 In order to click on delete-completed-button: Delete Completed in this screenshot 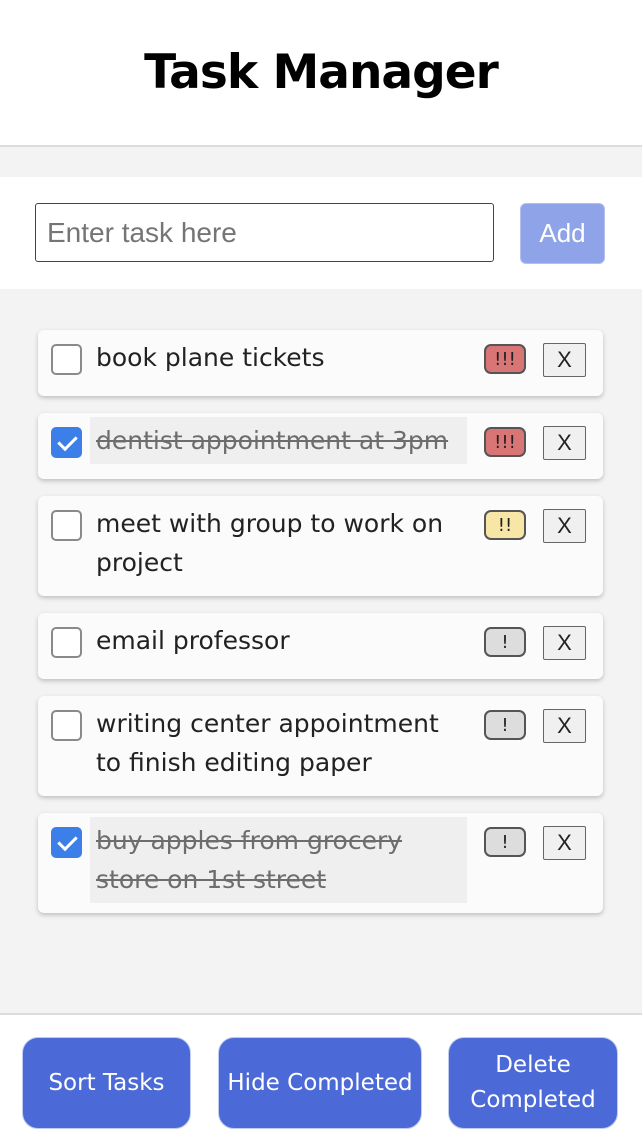, I will do `click(533, 1083)`.